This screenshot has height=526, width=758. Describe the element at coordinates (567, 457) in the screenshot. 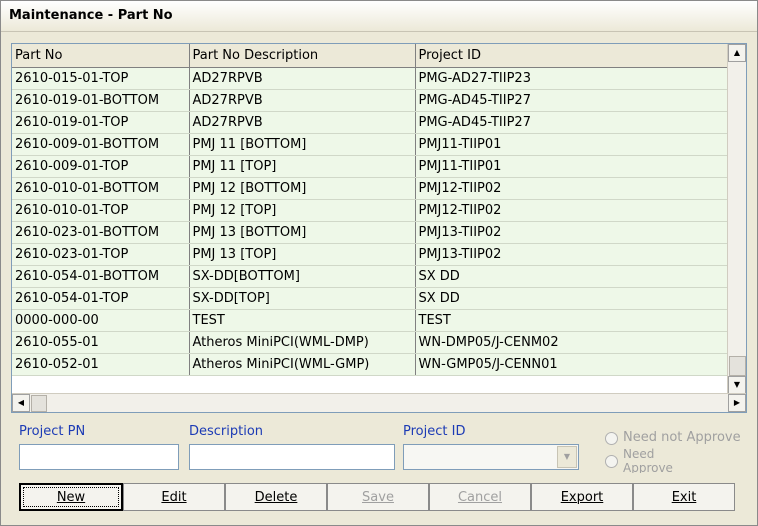

I see `chevron-down-icon: ▼` at that location.